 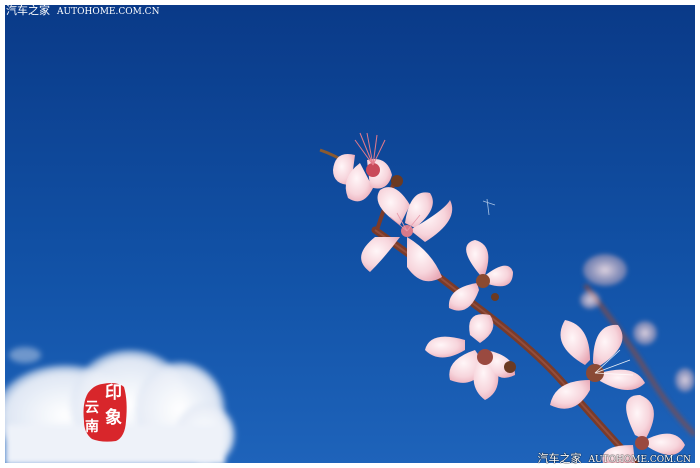 I want to click on watermark-bottom-en: AUTOHOME.COM.CN, so click(x=639, y=460).